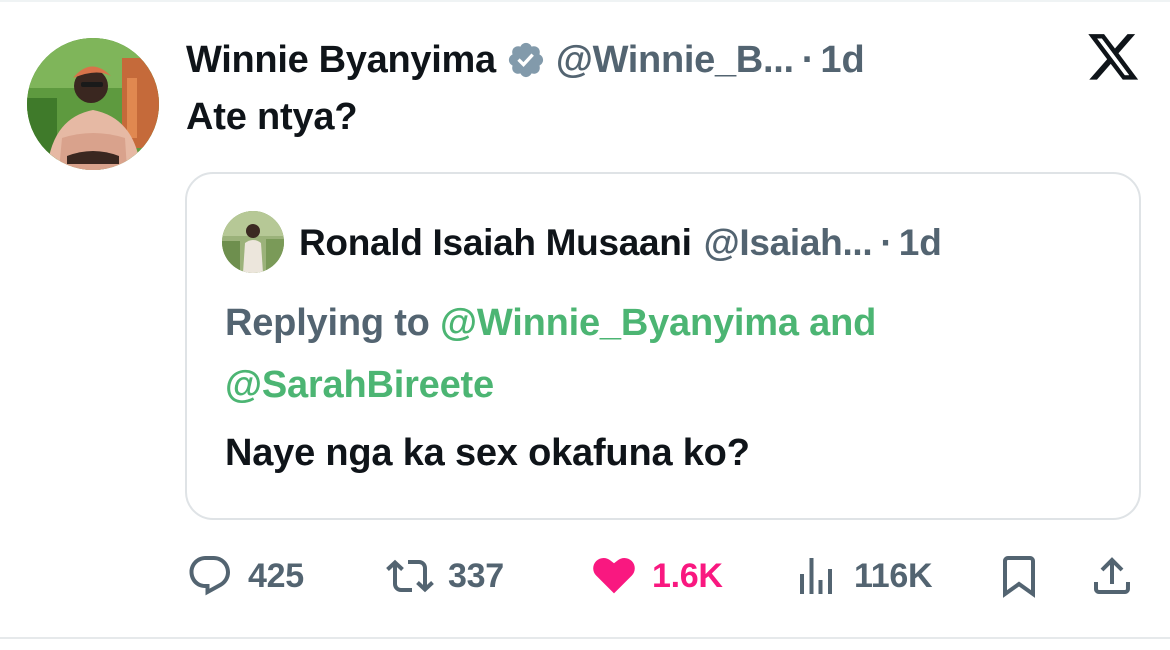 This screenshot has width=1170, height=650. Describe the element at coordinates (93, 104) in the screenshot. I see `author-avatar` at that location.